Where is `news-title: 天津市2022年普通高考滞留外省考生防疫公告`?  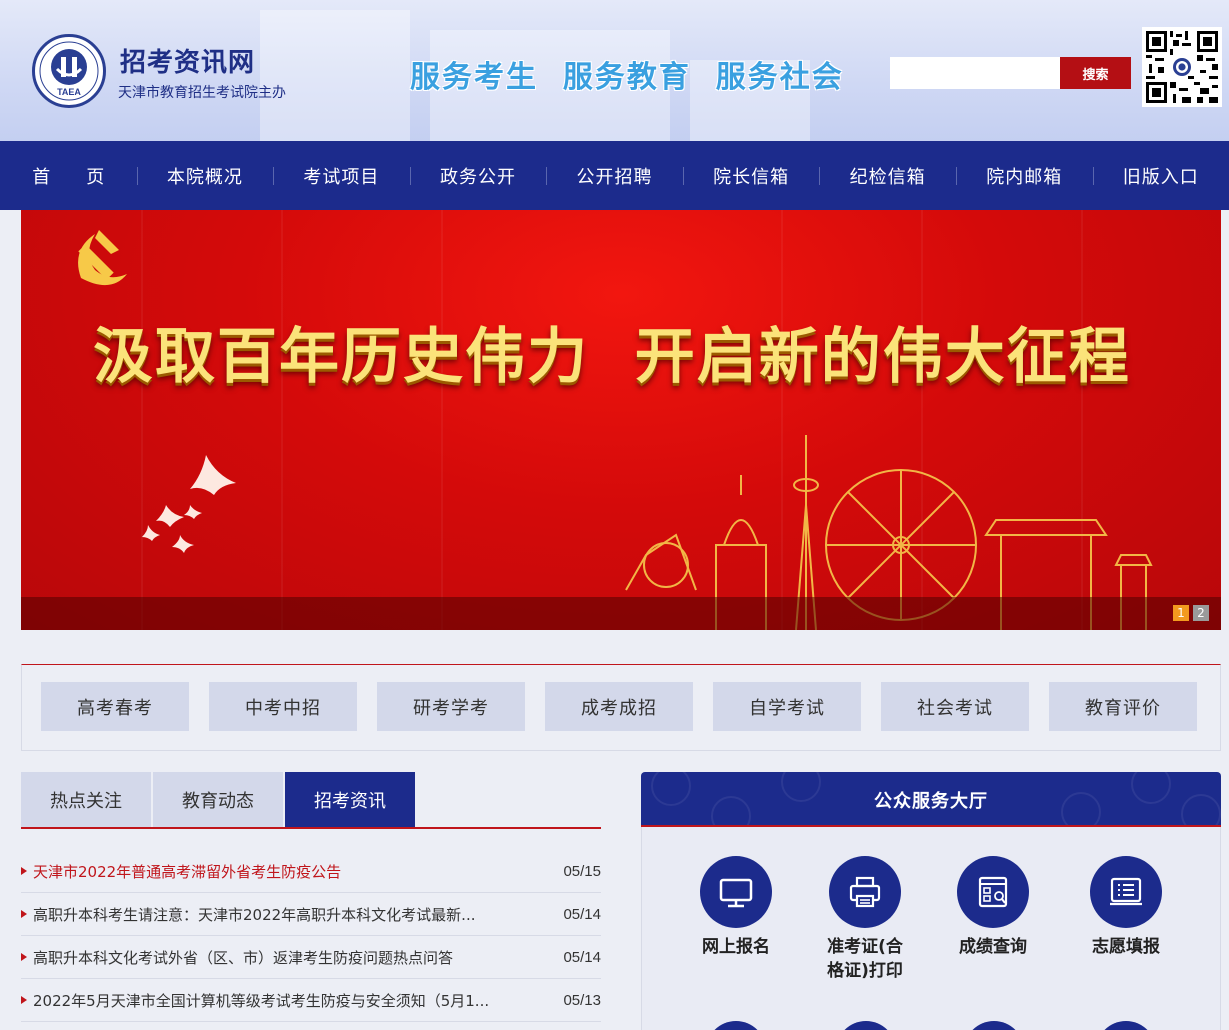 news-title: 天津市2022年普通高考滞留外省考生防疫公告 is located at coordinates (292, 871).